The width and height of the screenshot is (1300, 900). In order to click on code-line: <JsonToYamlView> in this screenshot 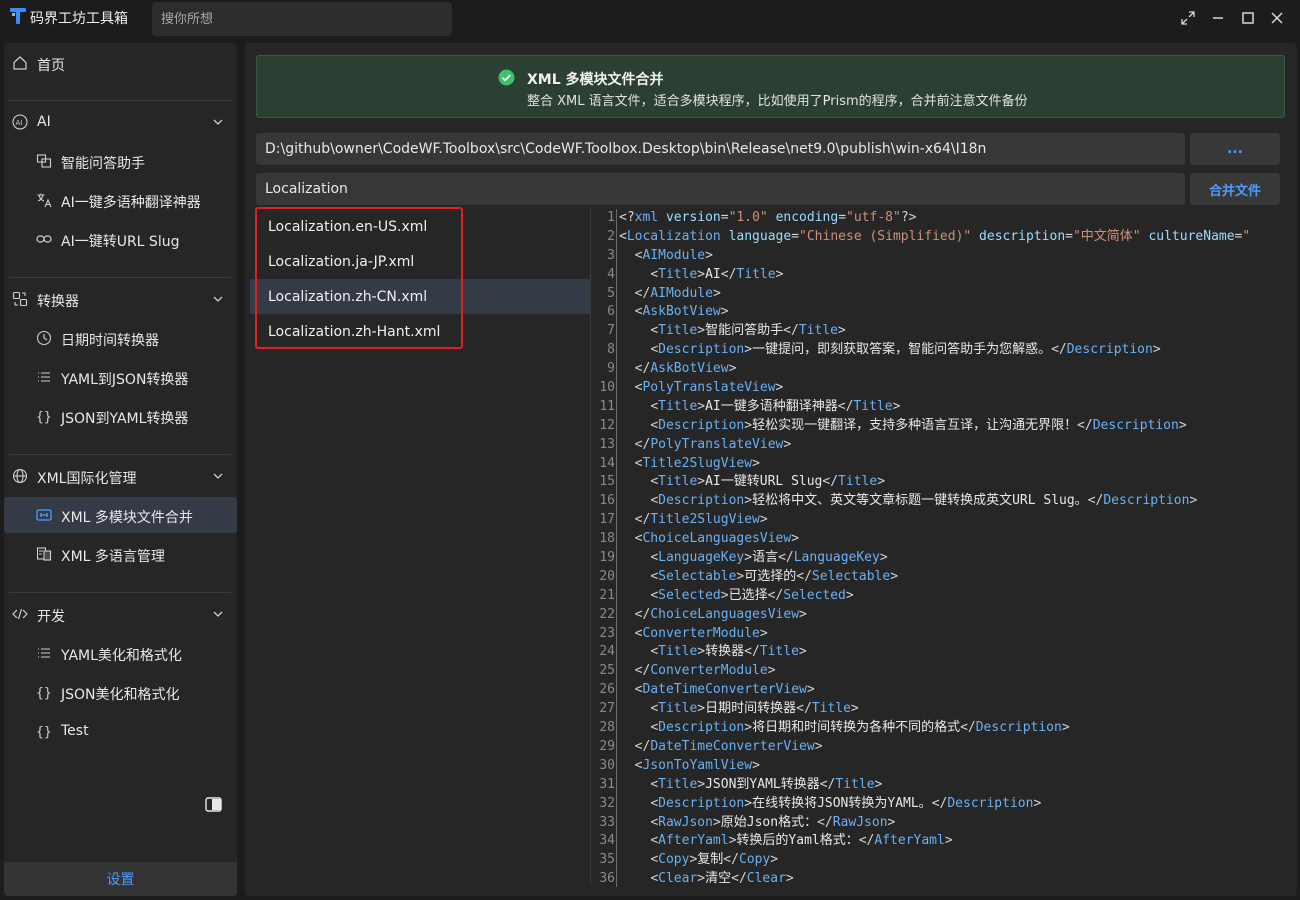, I will do `click(697, 765)`.